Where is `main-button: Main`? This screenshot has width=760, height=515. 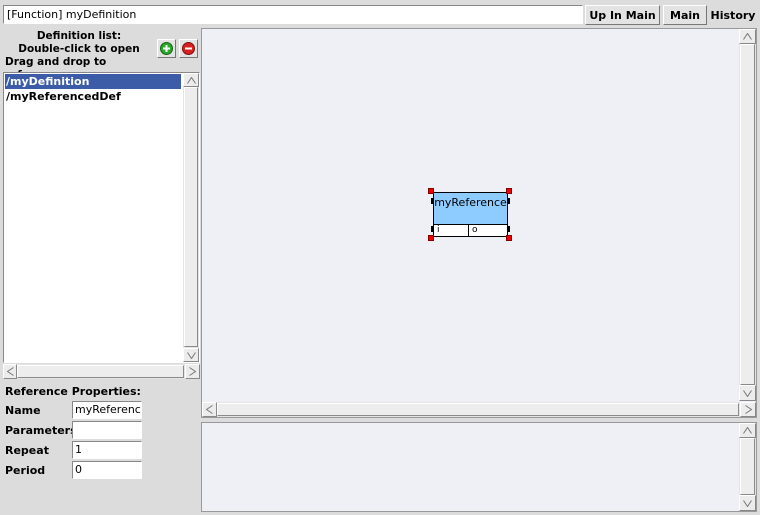
main-button: Main is located at coordinates (685, 15).